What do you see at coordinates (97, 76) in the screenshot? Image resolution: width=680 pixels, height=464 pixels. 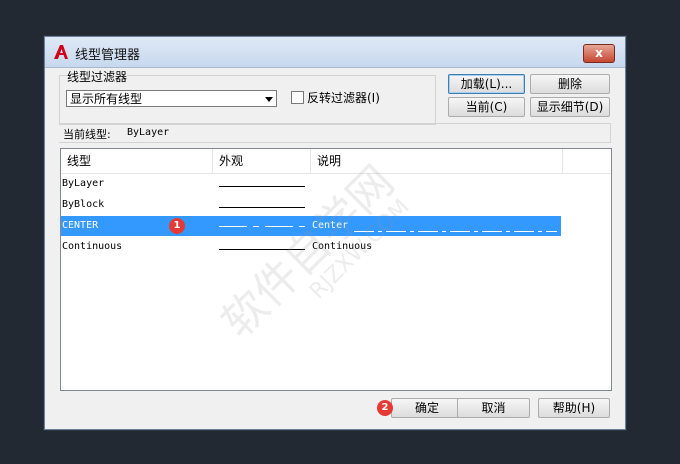 I see `filter-group-label: 线型过滤器` at bounding box center [97, 76].